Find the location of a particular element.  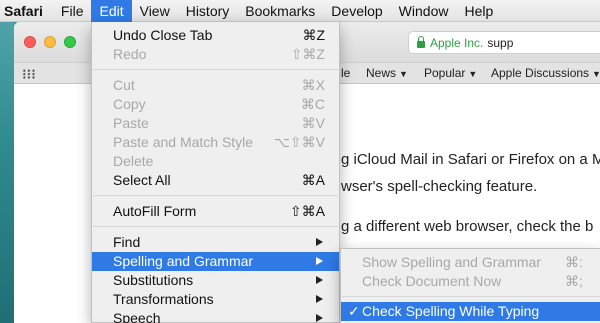

menu-item-shortcut: ⌘V is located at coordinates (313, 123).